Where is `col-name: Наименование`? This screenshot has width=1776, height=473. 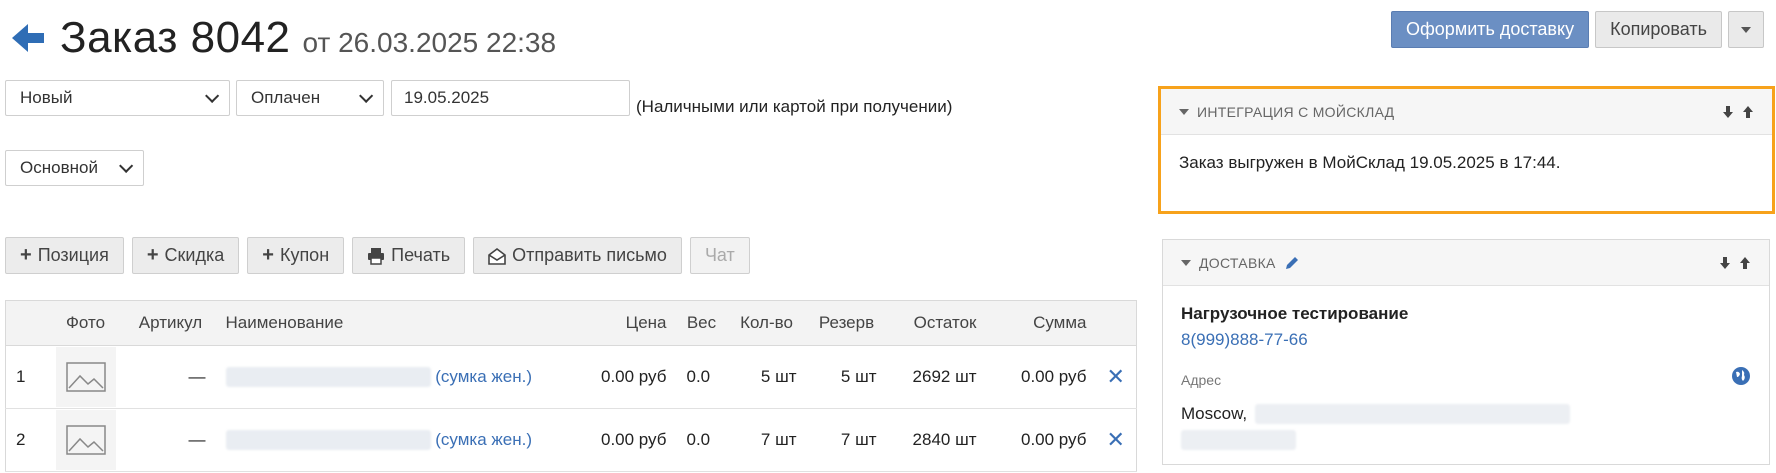 col-name: Наименование is located at coordinates (400, 323).